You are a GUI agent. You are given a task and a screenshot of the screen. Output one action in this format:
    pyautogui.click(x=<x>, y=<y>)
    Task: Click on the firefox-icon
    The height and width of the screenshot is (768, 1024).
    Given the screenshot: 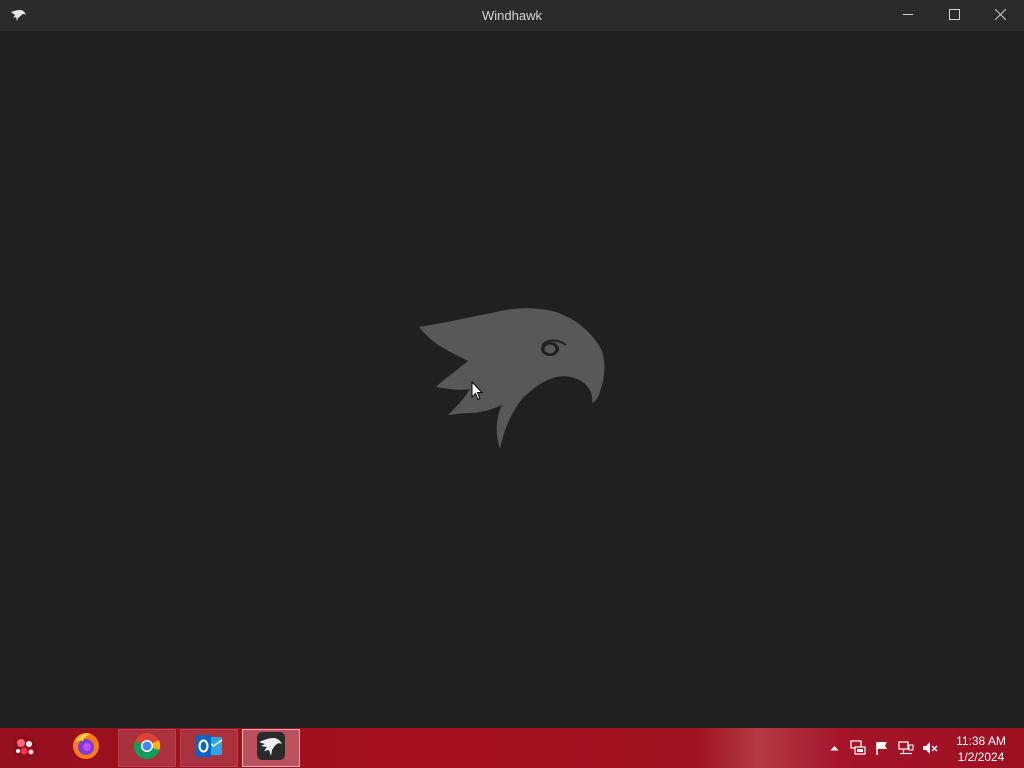 What is the action you would take?
    pyautogui.click(x=86, y=748)
    